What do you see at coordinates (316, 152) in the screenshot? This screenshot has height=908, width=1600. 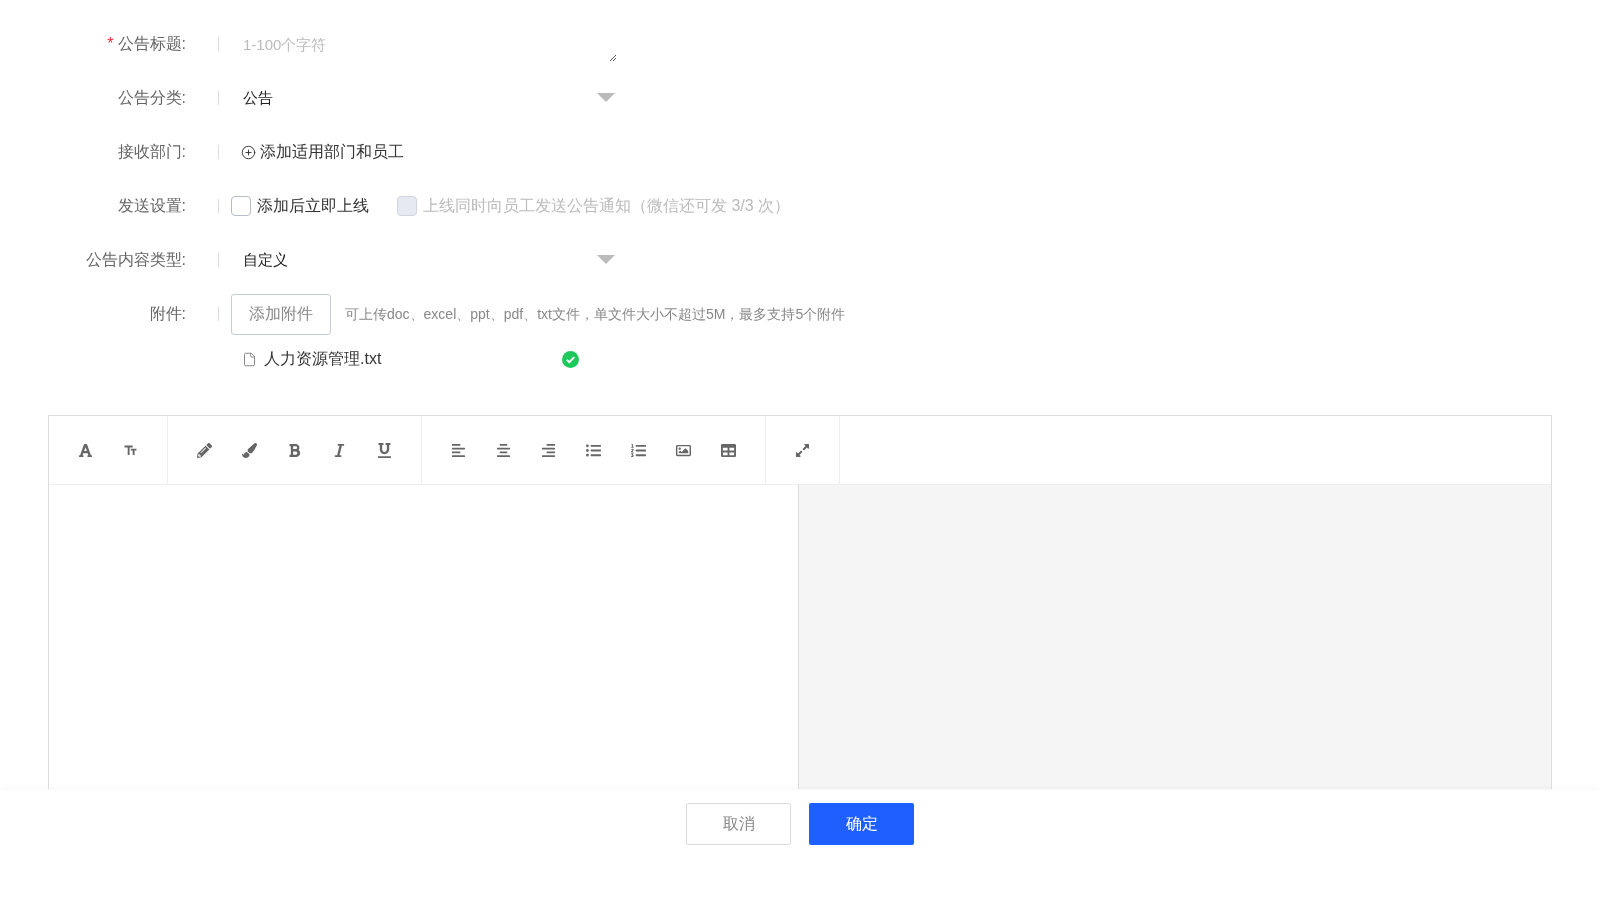 I see `add-recipients-button: 添加适用部门和员工` at bounding box center [316, 152].